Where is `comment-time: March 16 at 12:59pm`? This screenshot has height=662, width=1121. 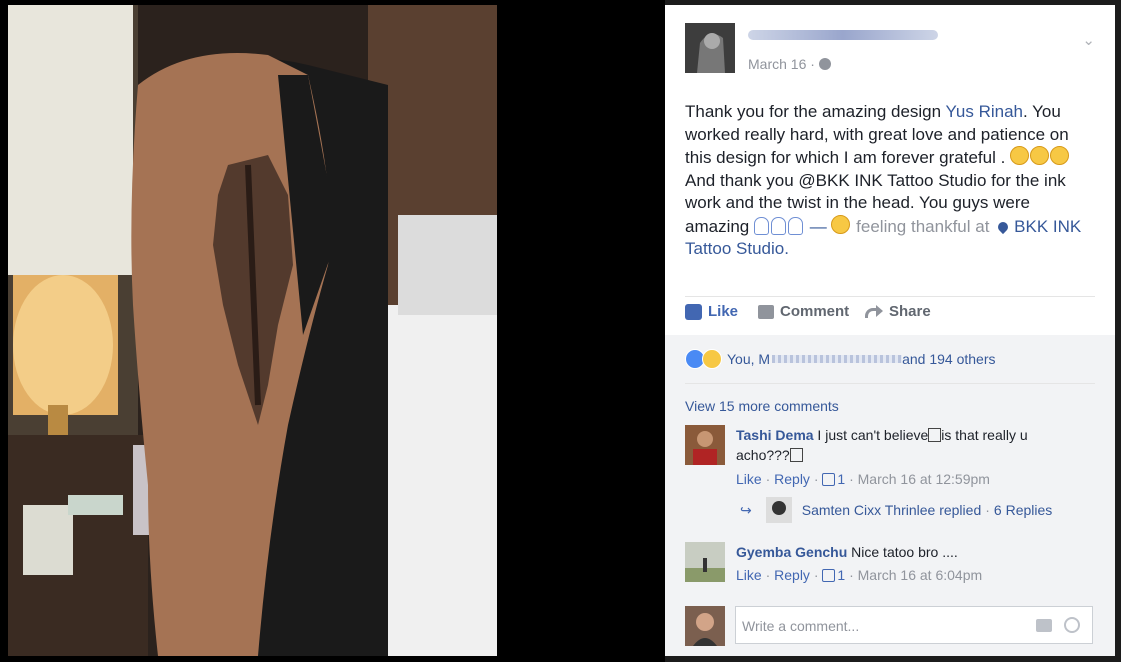
comment-time: March 16 at 12:59pm is located at coordinates (924, 479).